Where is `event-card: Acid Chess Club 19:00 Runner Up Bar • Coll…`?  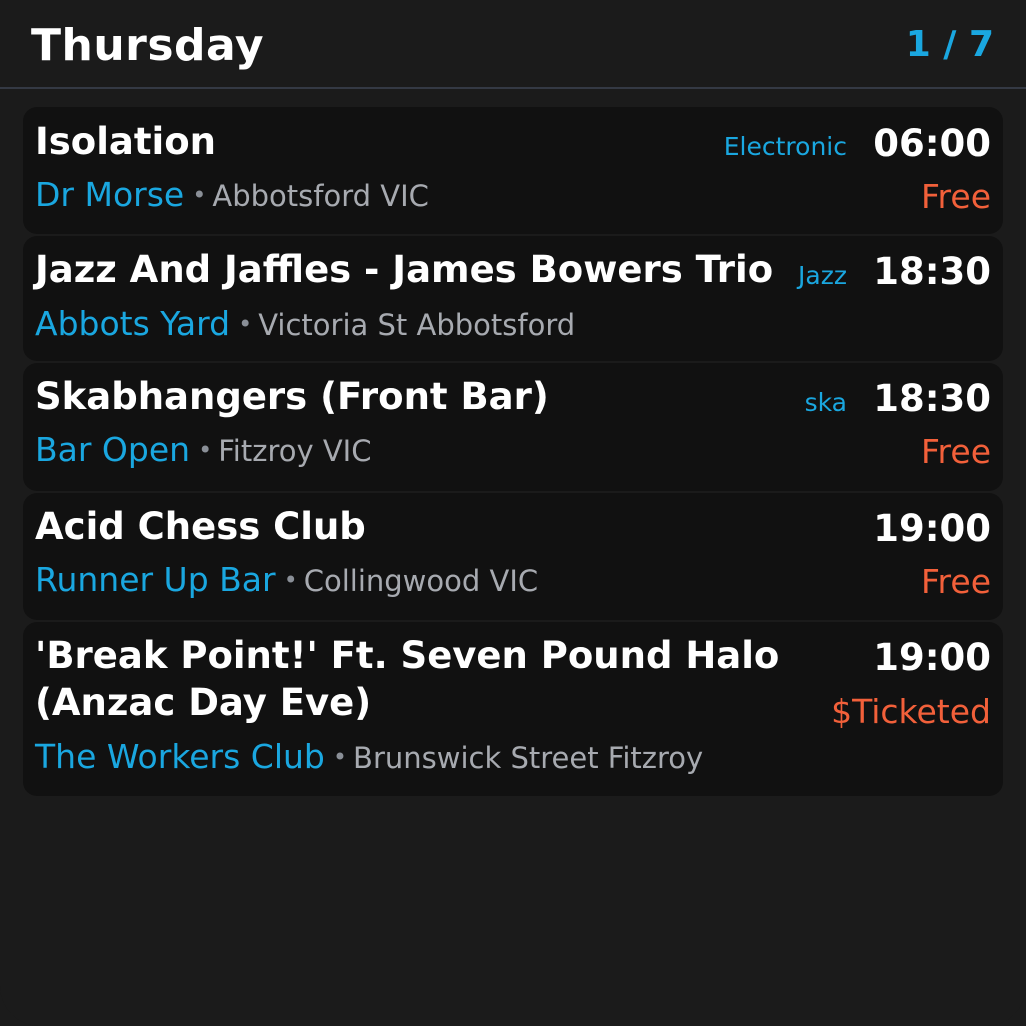 event-card: Acid Chess Club 19:00 Runner Up Bar • Coll… is located at coordinates (513, 556).